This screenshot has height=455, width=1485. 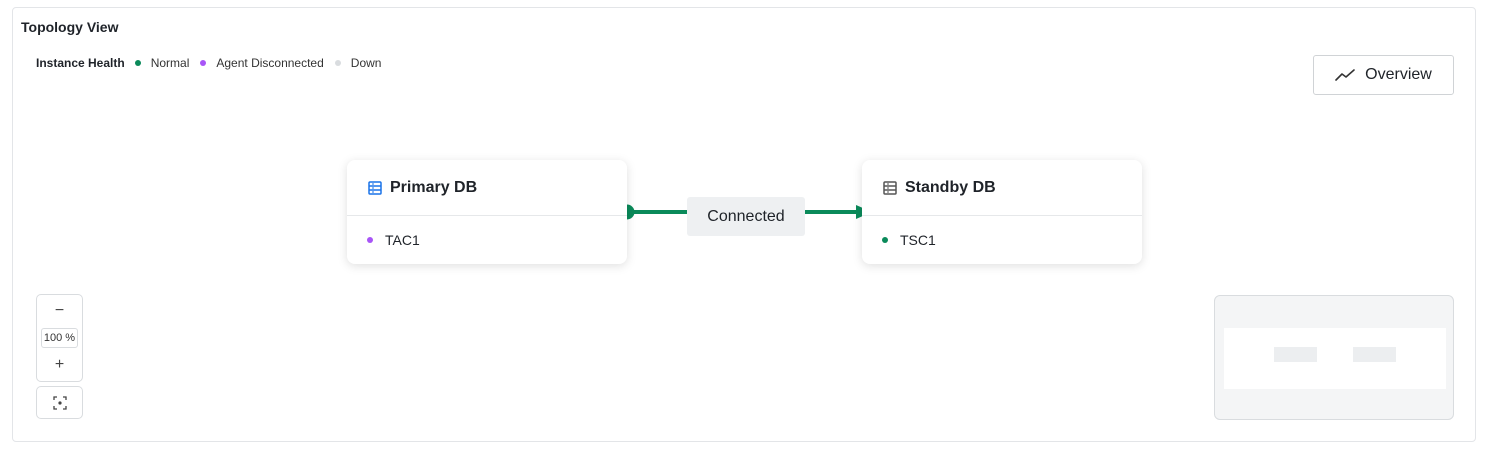 I want to click on edge-label: Connected, so click(x=746, y=216).